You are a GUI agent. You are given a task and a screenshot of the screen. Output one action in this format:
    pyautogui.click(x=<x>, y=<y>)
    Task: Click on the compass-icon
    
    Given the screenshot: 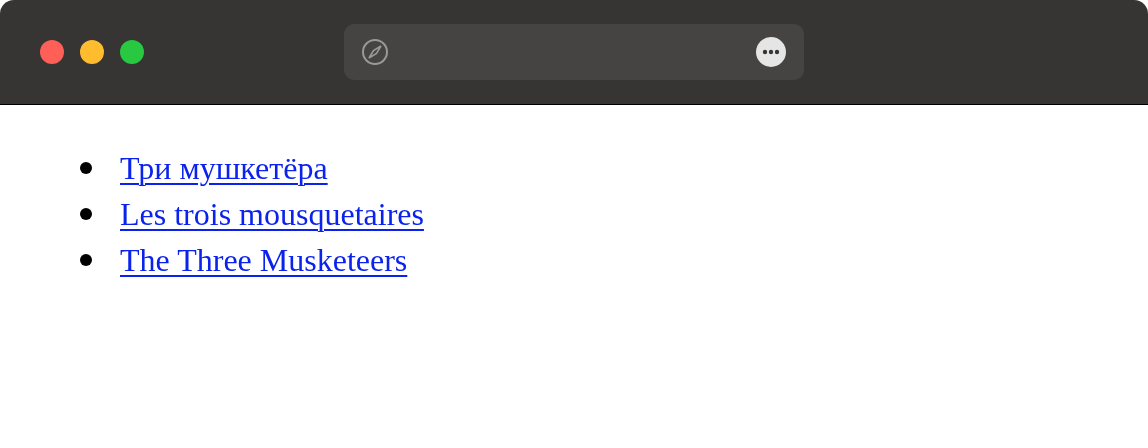 What is the action you would take?
    pyautogui.click(x=375, y=52)
    